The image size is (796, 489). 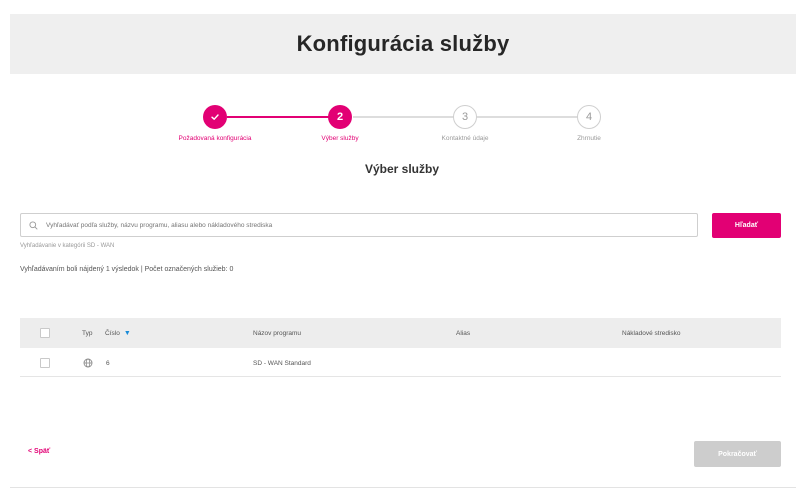 I want to click on row-program: SD - WAN Standard, so click(x=282, y=363).